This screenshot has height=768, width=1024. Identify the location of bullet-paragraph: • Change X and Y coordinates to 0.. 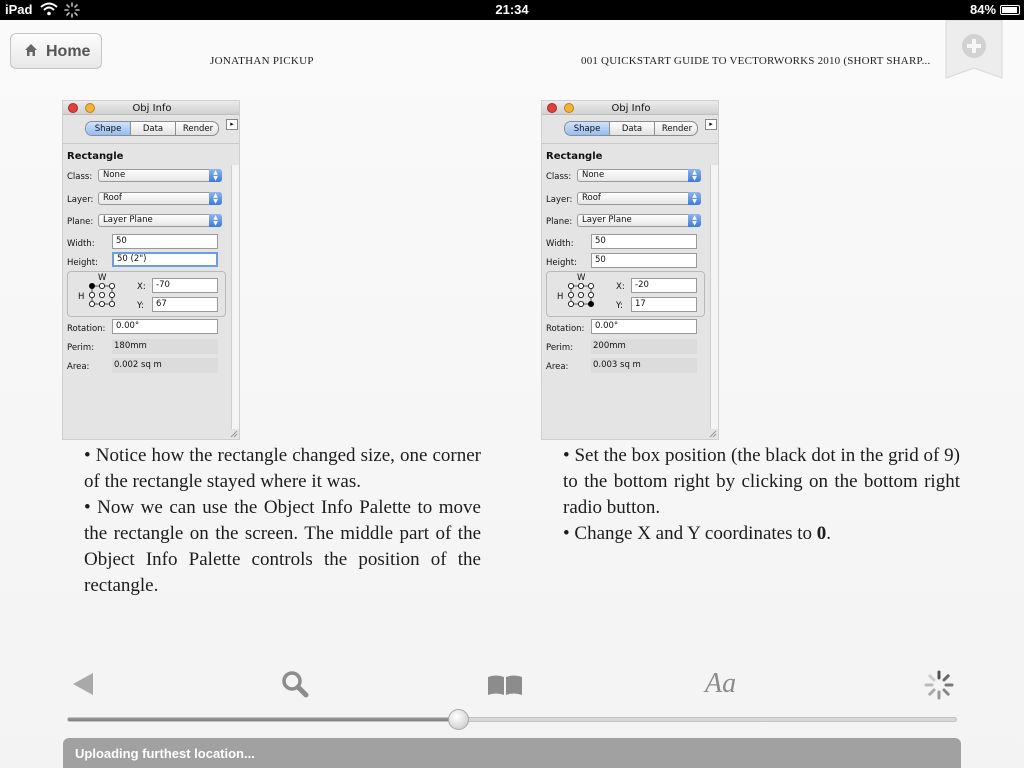
(761, 534).